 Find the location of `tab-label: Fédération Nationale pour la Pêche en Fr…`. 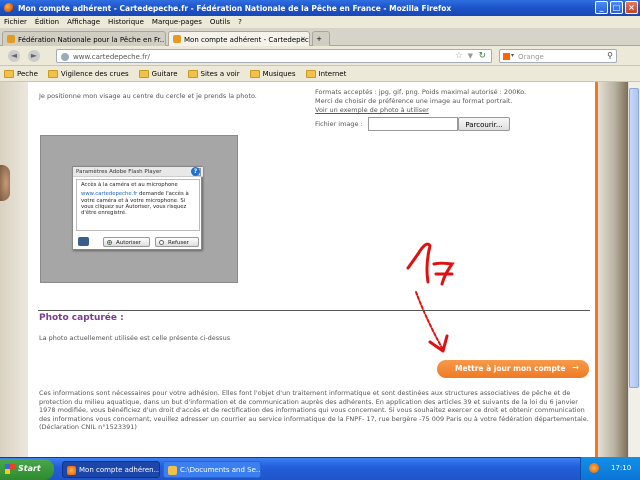

tab-label: Fédération Nationale pour la Pêche en Fr… is located at coordinates (92, 40).